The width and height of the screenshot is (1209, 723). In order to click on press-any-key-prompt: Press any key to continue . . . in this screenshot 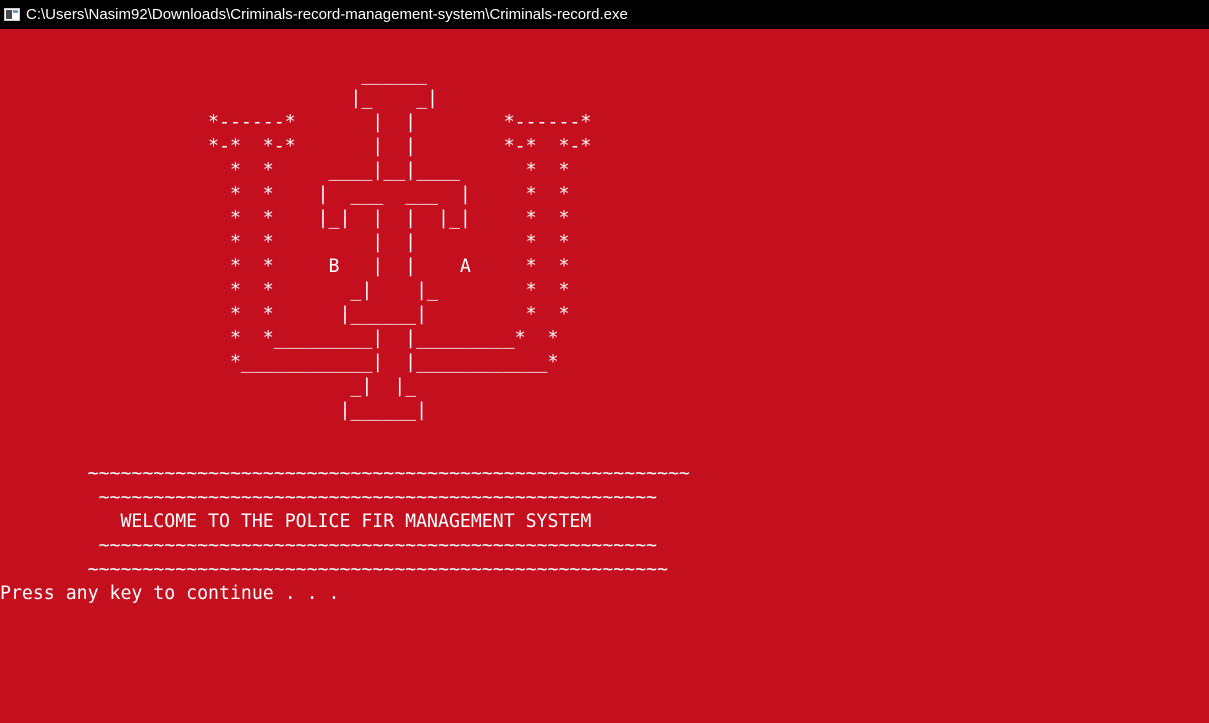, I will do `click(170, 593)`.